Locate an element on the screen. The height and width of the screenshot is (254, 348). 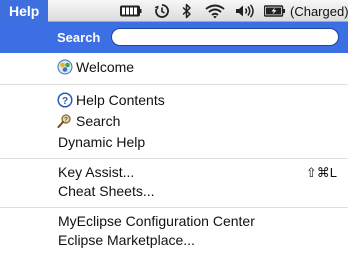
status-area: (Charged) is located at coordinates (234, 11).